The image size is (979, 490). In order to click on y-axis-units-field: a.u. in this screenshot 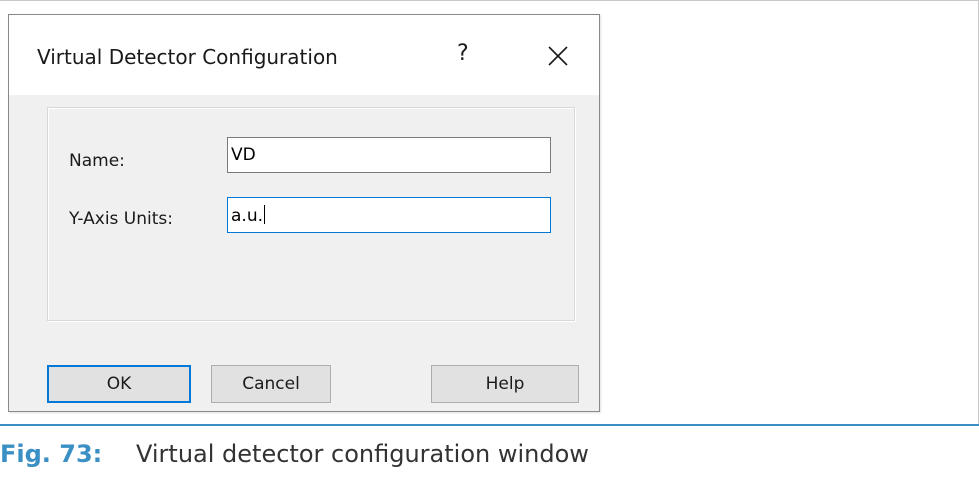, I will do `click(389, 215)`.